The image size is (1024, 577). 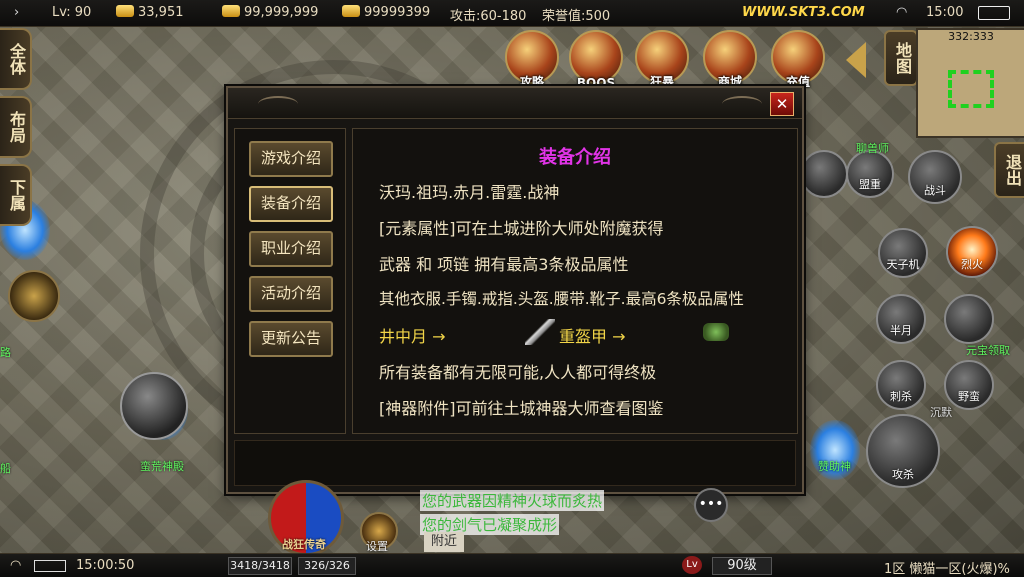 I want to click on rage-button: 狂暴, so click(x=662, y=59).